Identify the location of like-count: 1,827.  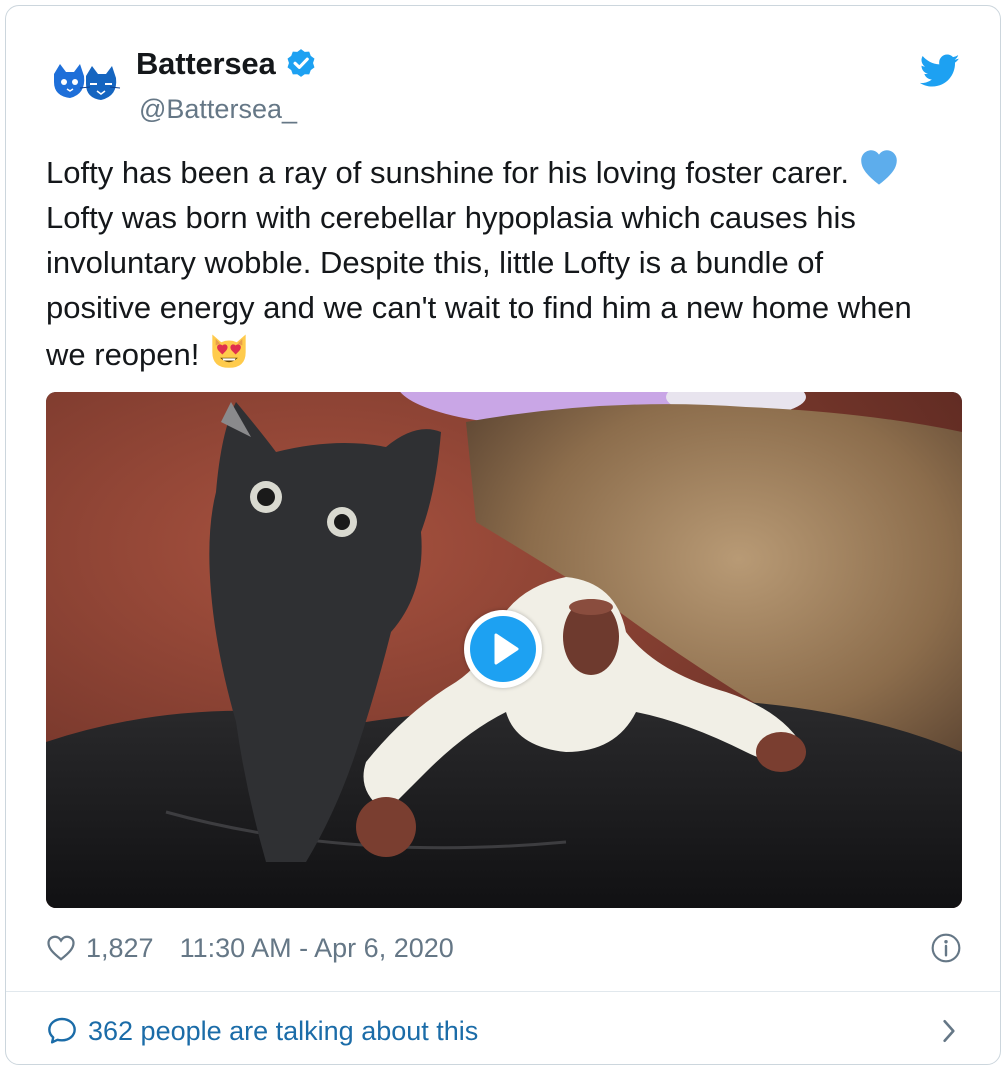
(120, 948).